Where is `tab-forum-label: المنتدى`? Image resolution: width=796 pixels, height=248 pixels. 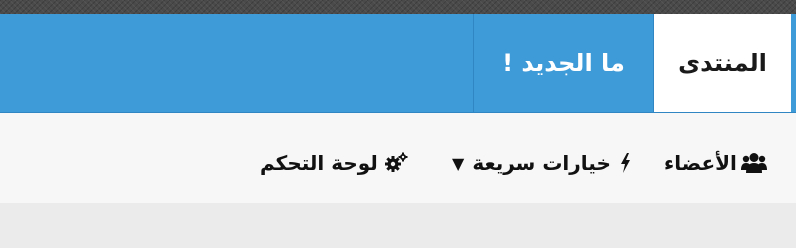 tab-forum-label: المنتدى is located at coordinates (722, 63).